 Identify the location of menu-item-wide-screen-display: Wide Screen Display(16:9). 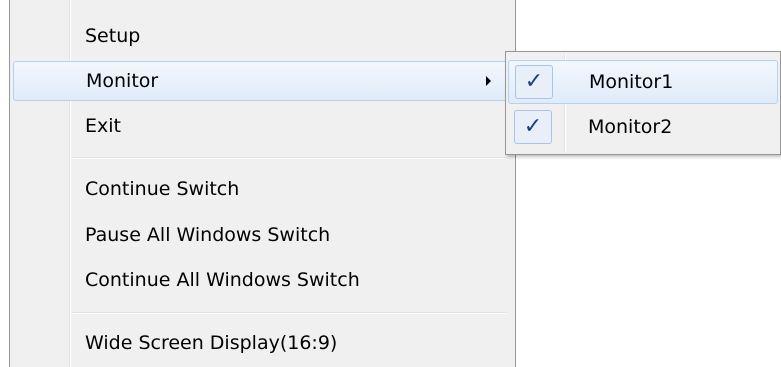
(262, 343).